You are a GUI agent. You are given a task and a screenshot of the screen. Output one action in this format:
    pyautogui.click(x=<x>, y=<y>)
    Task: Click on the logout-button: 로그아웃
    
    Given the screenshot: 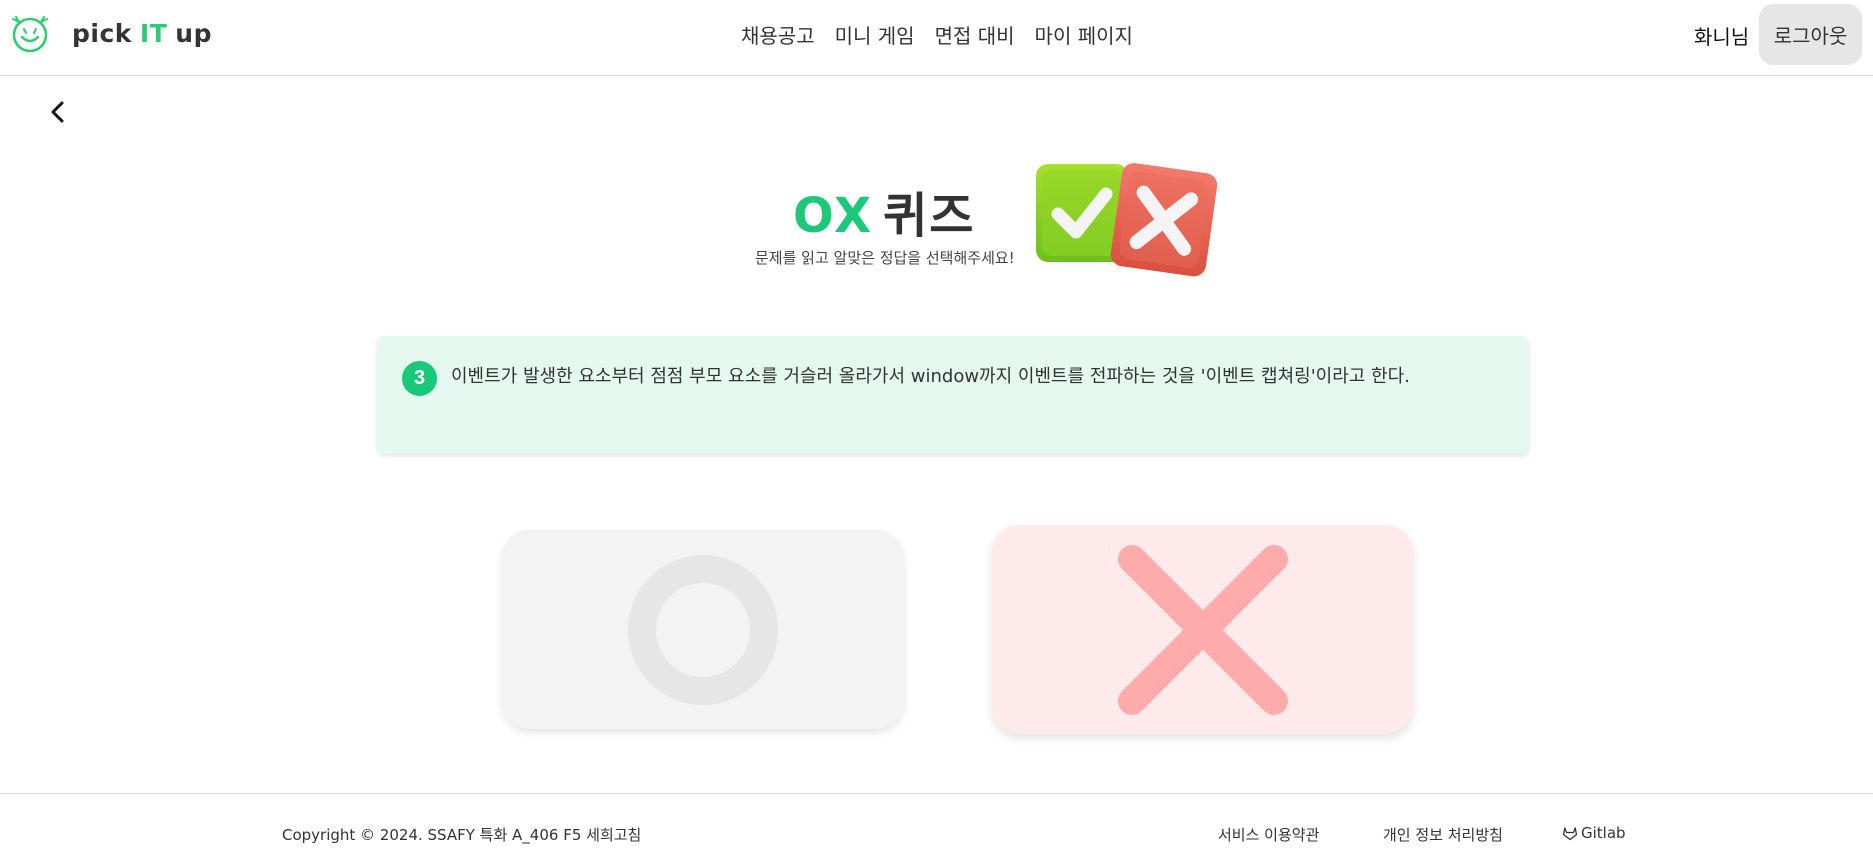 What is the action you would take?
    pyautogui.click(x=1810, y=34)
    